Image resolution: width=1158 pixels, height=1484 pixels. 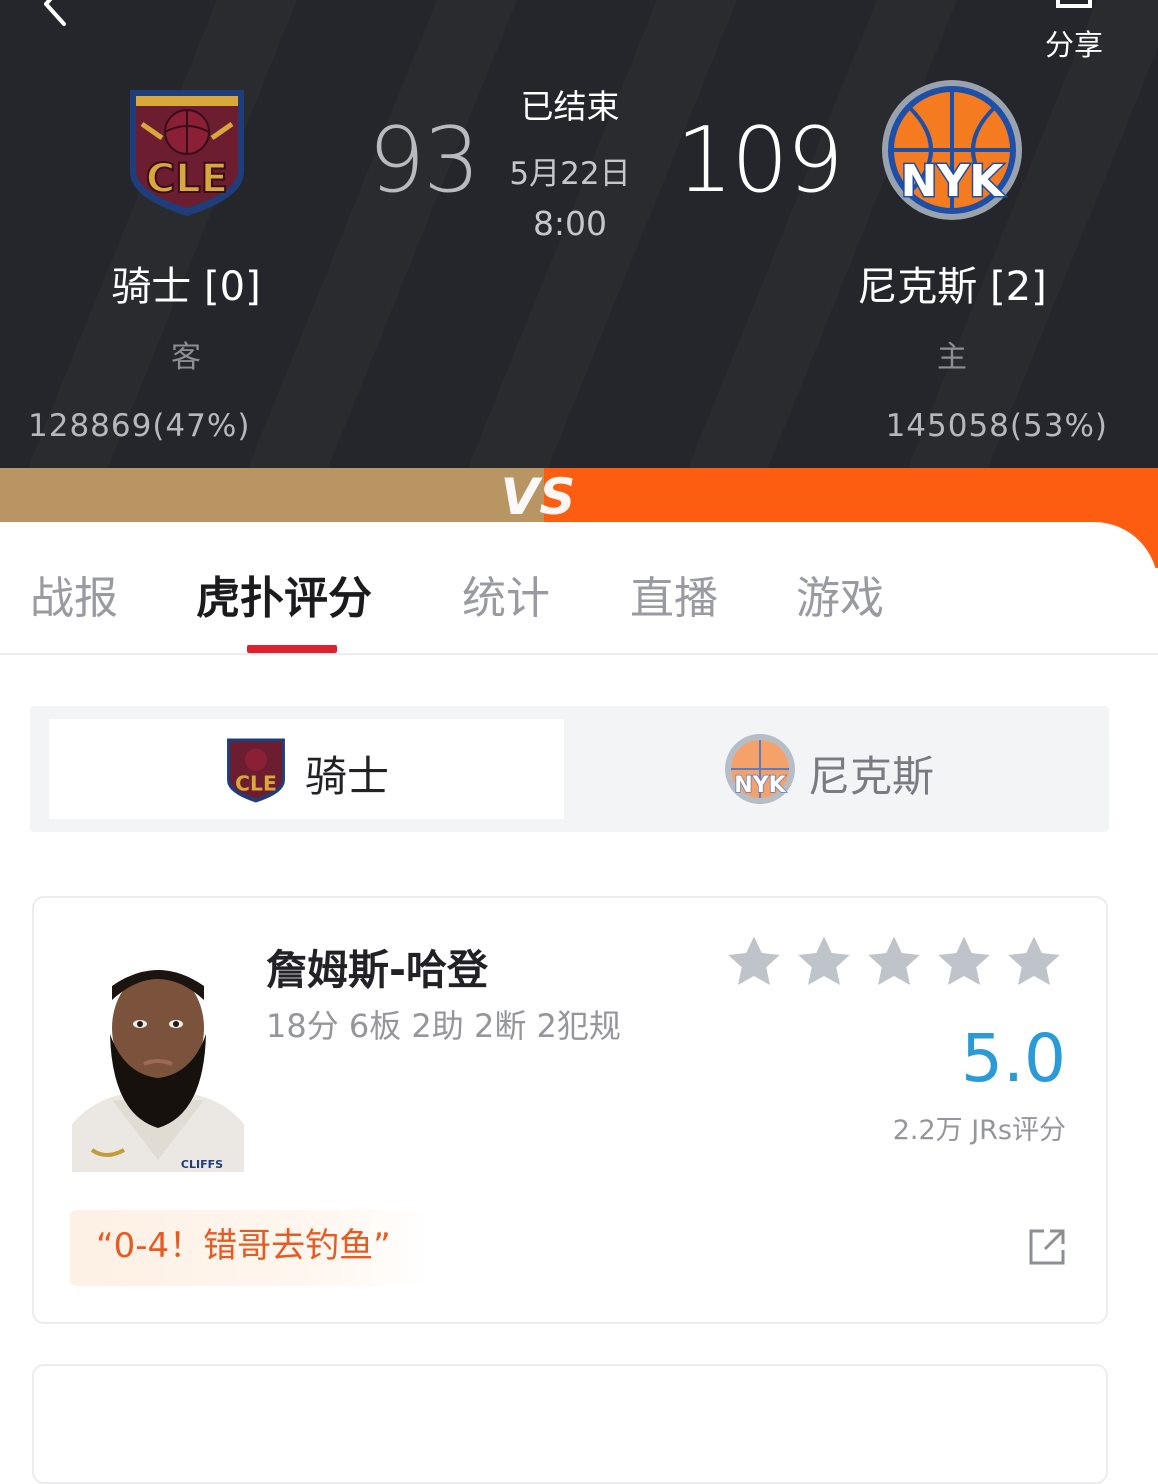 What do you see at coordinates (840, 594) in the screenshot?
I see `tab-games: 游戏` at bounding box center [840, 594].